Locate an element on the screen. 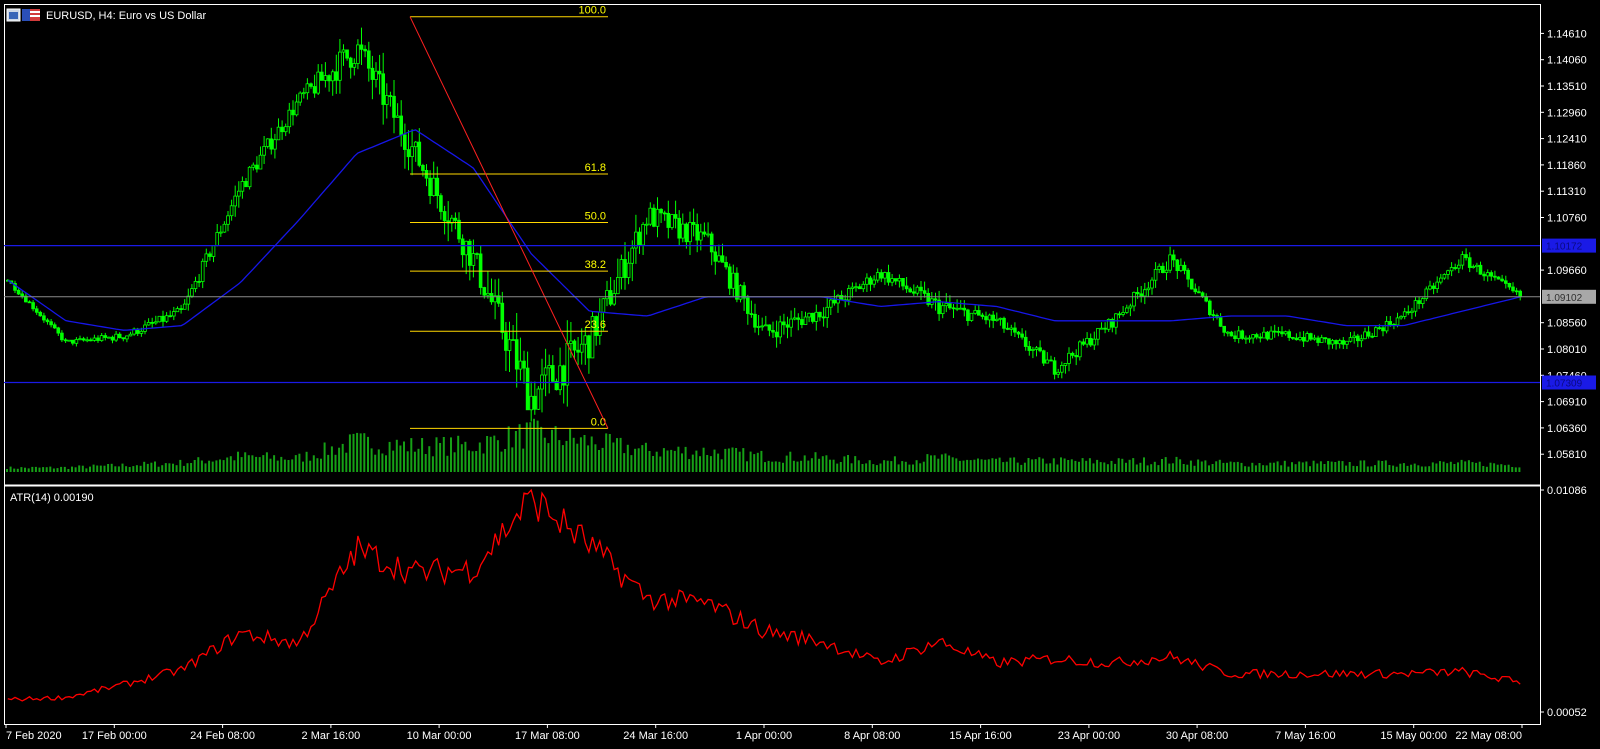  time-tick-label: 15 May 00:00 is located at coordinates (1413, 736).